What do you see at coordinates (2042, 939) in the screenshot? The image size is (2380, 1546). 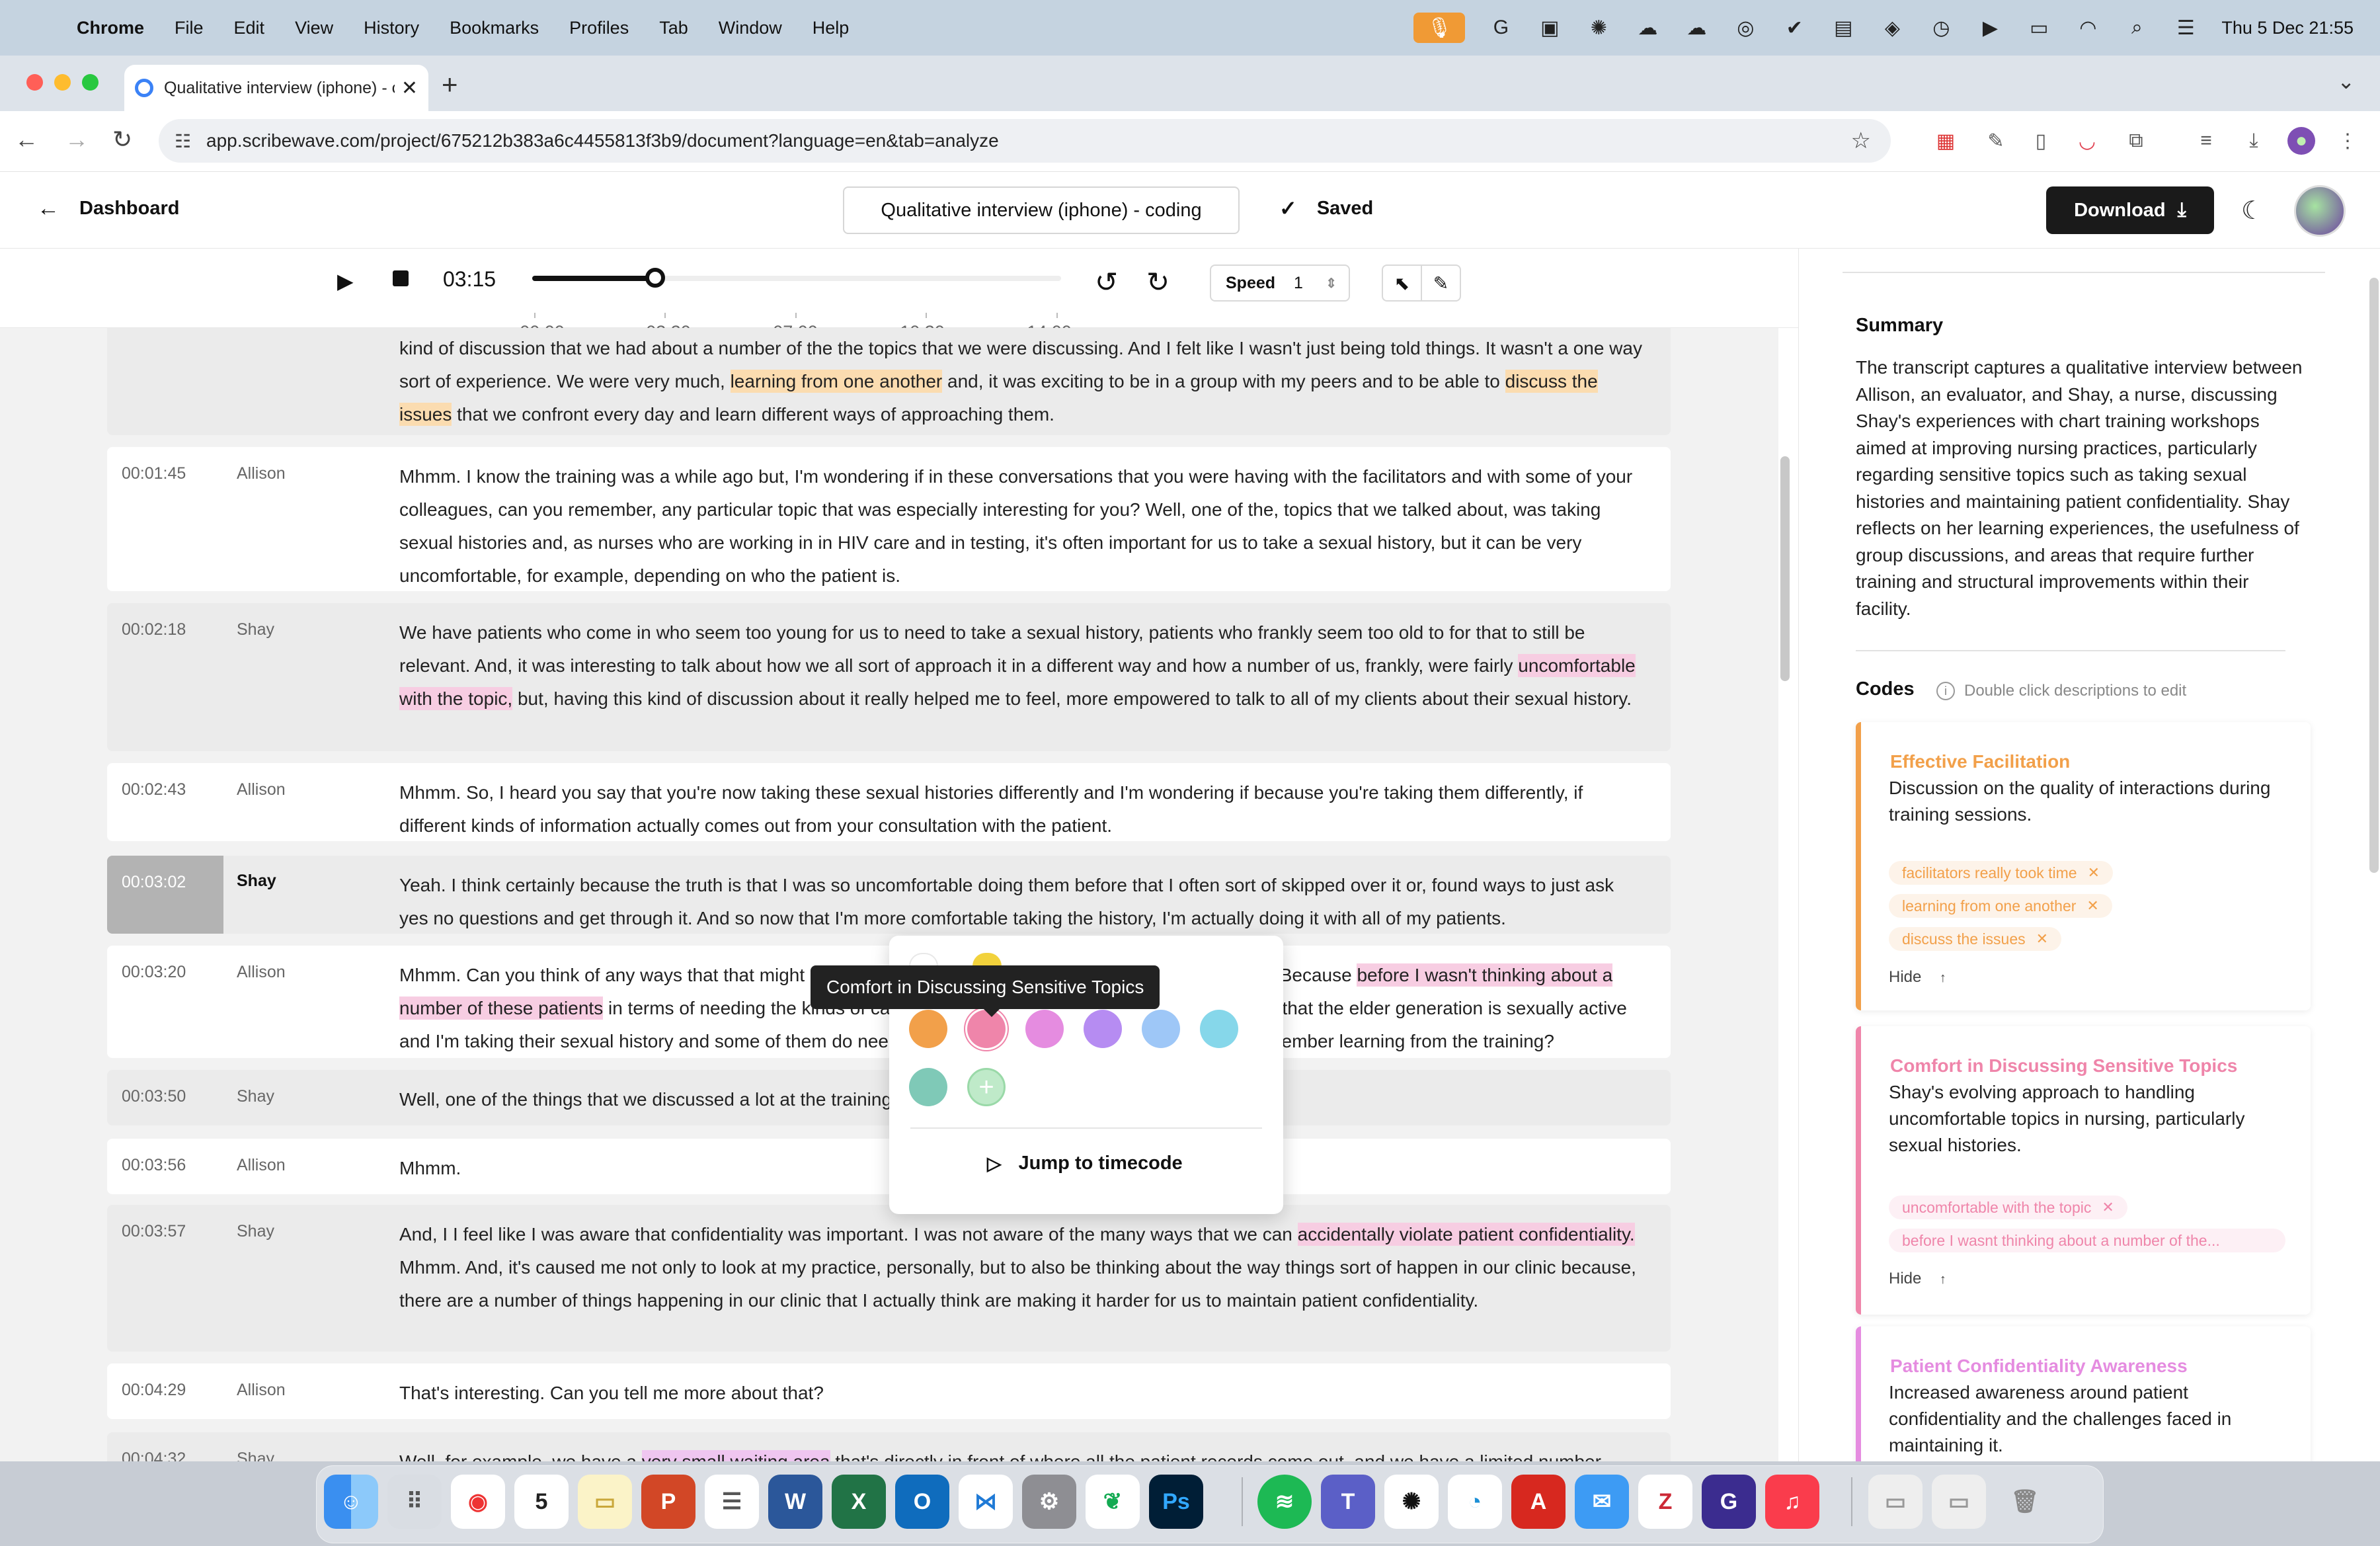 I see `remove-chip-icon: ✕` at bounding box center [2042, 939].